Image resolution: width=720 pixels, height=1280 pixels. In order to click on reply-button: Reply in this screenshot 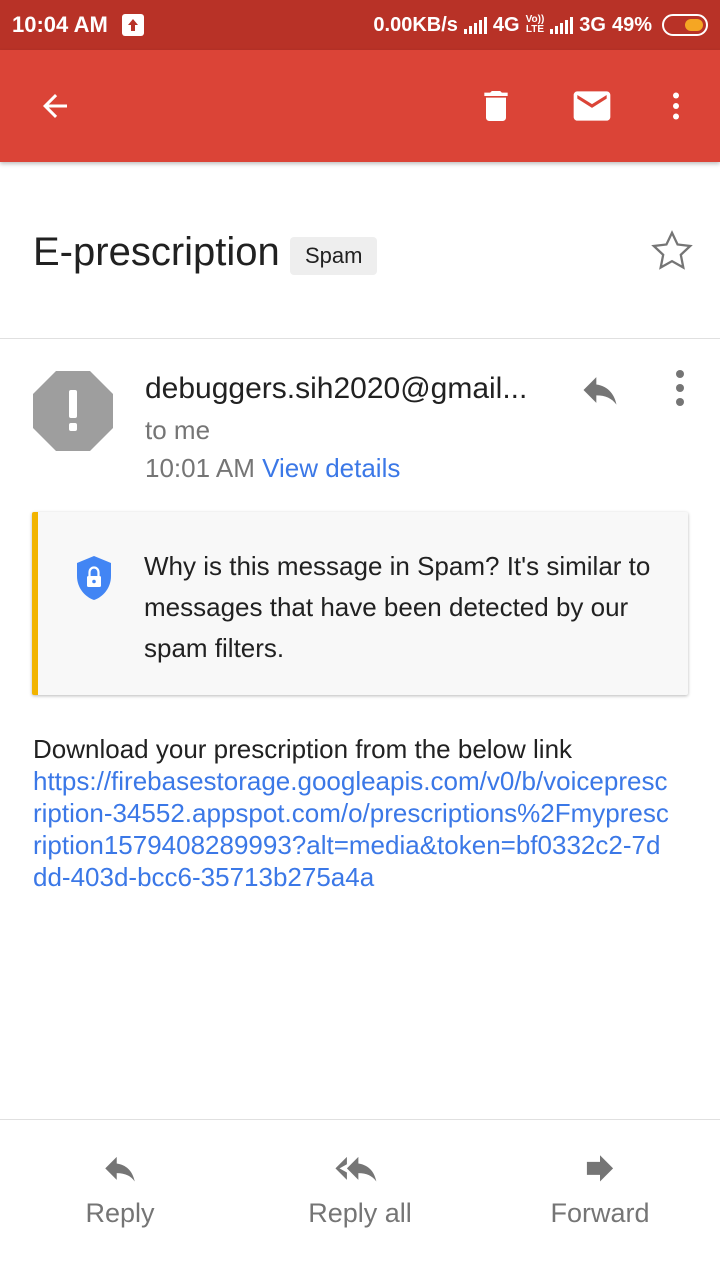, I will do `click(120, 1190)`.